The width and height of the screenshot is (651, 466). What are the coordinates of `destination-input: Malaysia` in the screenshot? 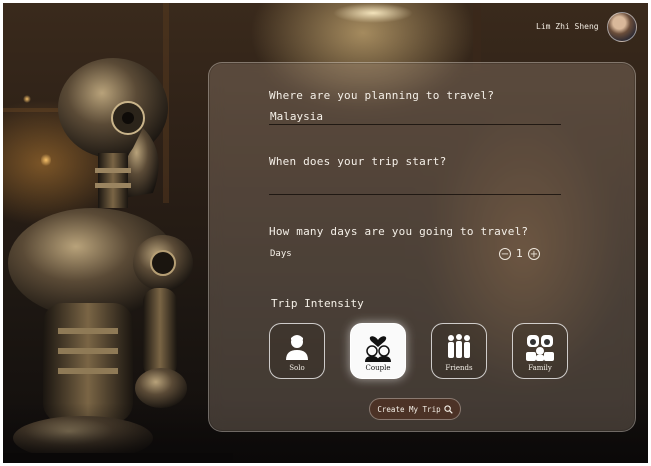 It's located at (296, 116).